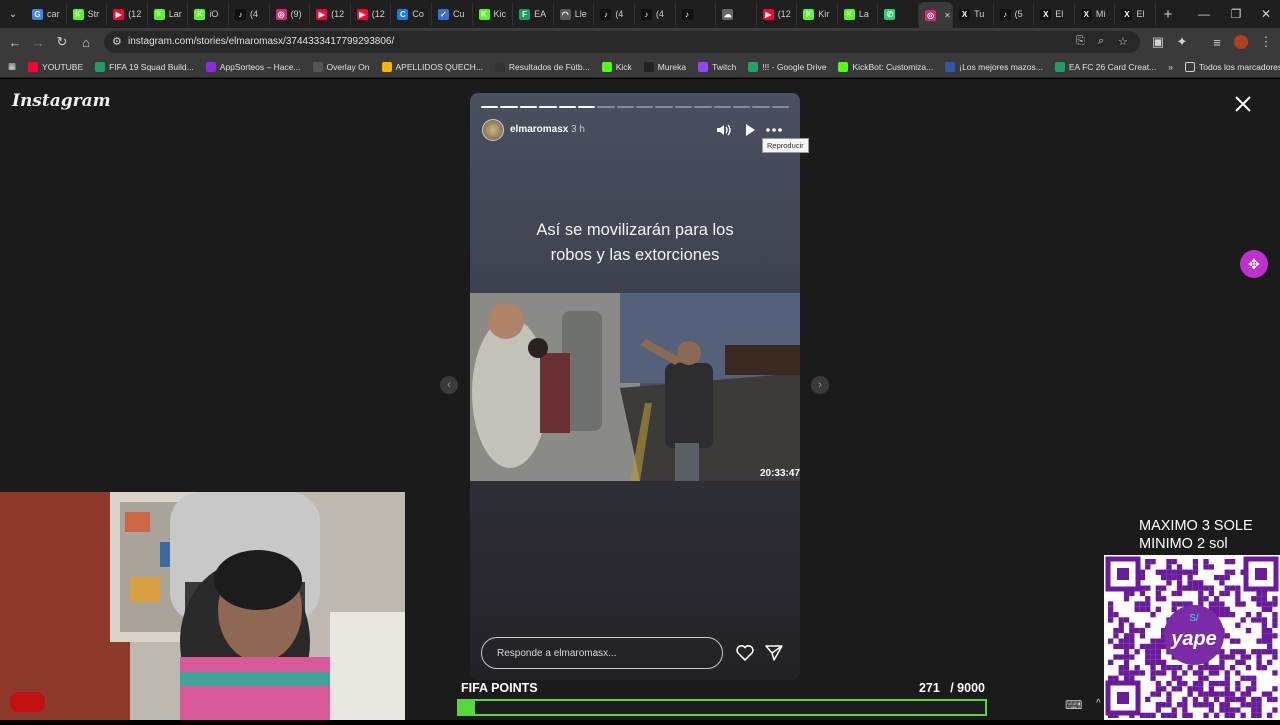 Image resolution: width=1280 pixels, height=725 pixels. I want to click on browser-tab: K Kir, so click(817, 14).